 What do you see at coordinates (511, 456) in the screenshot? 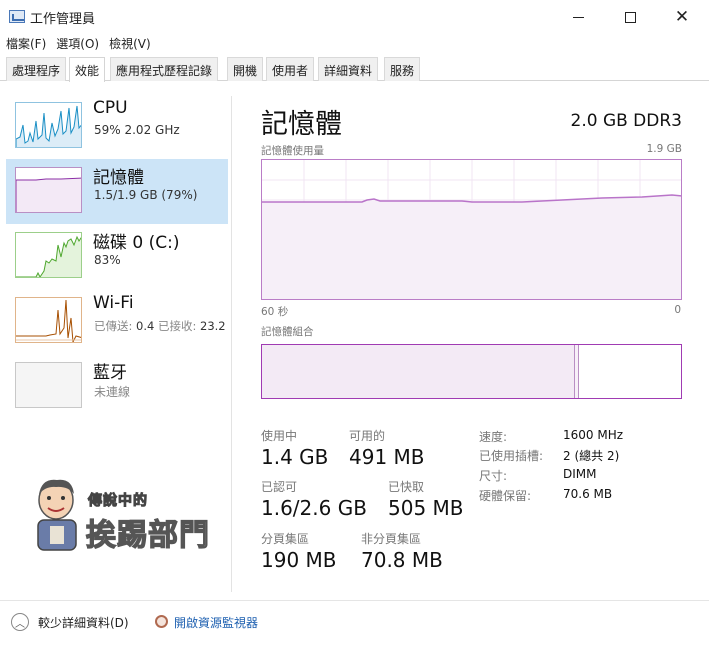
I see `detail-slots-label: 已使用插槽:` at bounding box center [511, 456].